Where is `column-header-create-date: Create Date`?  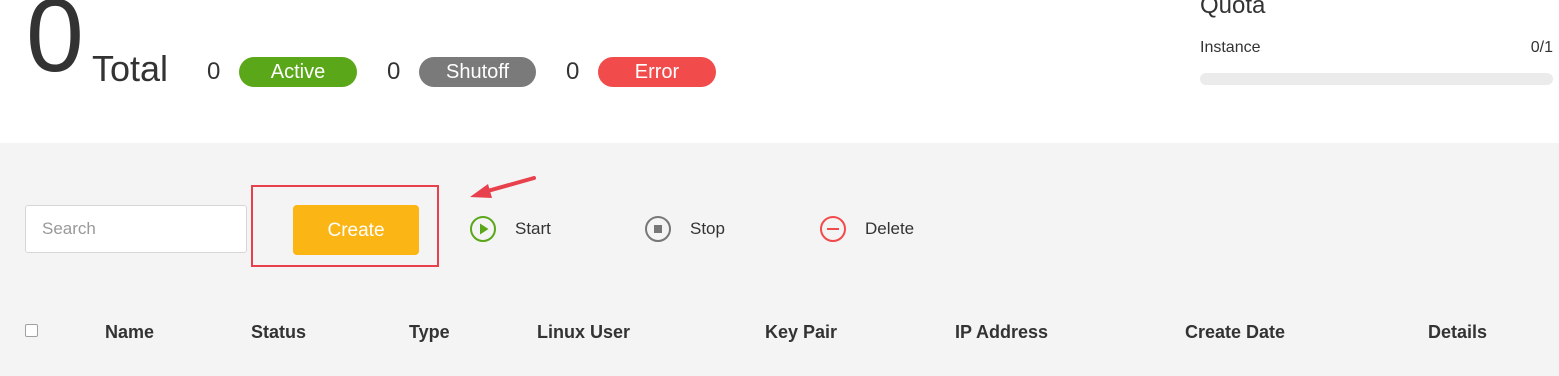
column-header-create-date: Create Date is located at coordinates (1235, 332).